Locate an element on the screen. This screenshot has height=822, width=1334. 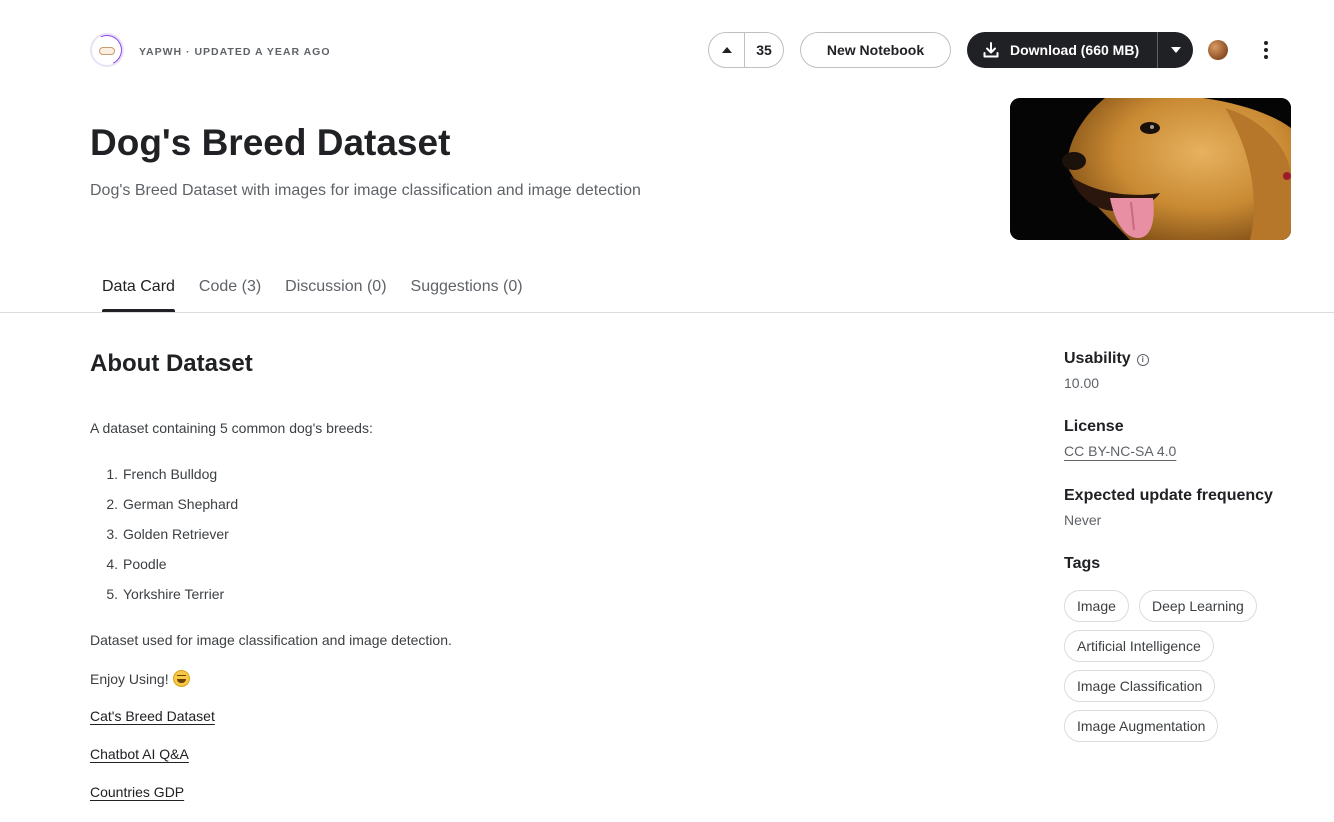
upvote-group: 35 is located at coordinates (746, 50).